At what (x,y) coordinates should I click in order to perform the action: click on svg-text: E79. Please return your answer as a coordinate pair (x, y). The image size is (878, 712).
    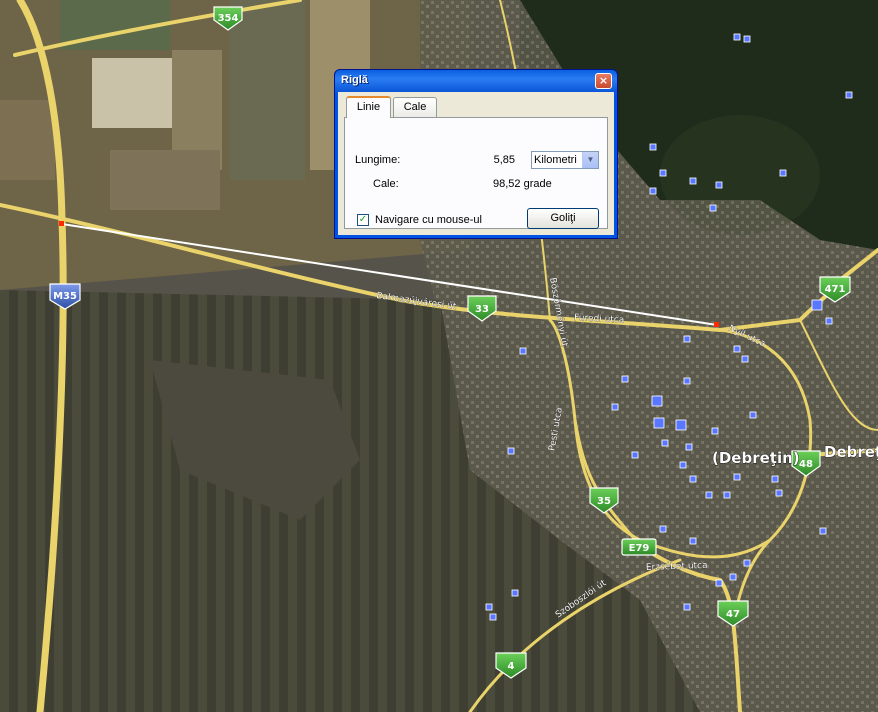
    Looking at the image, I should click on (639, 548).